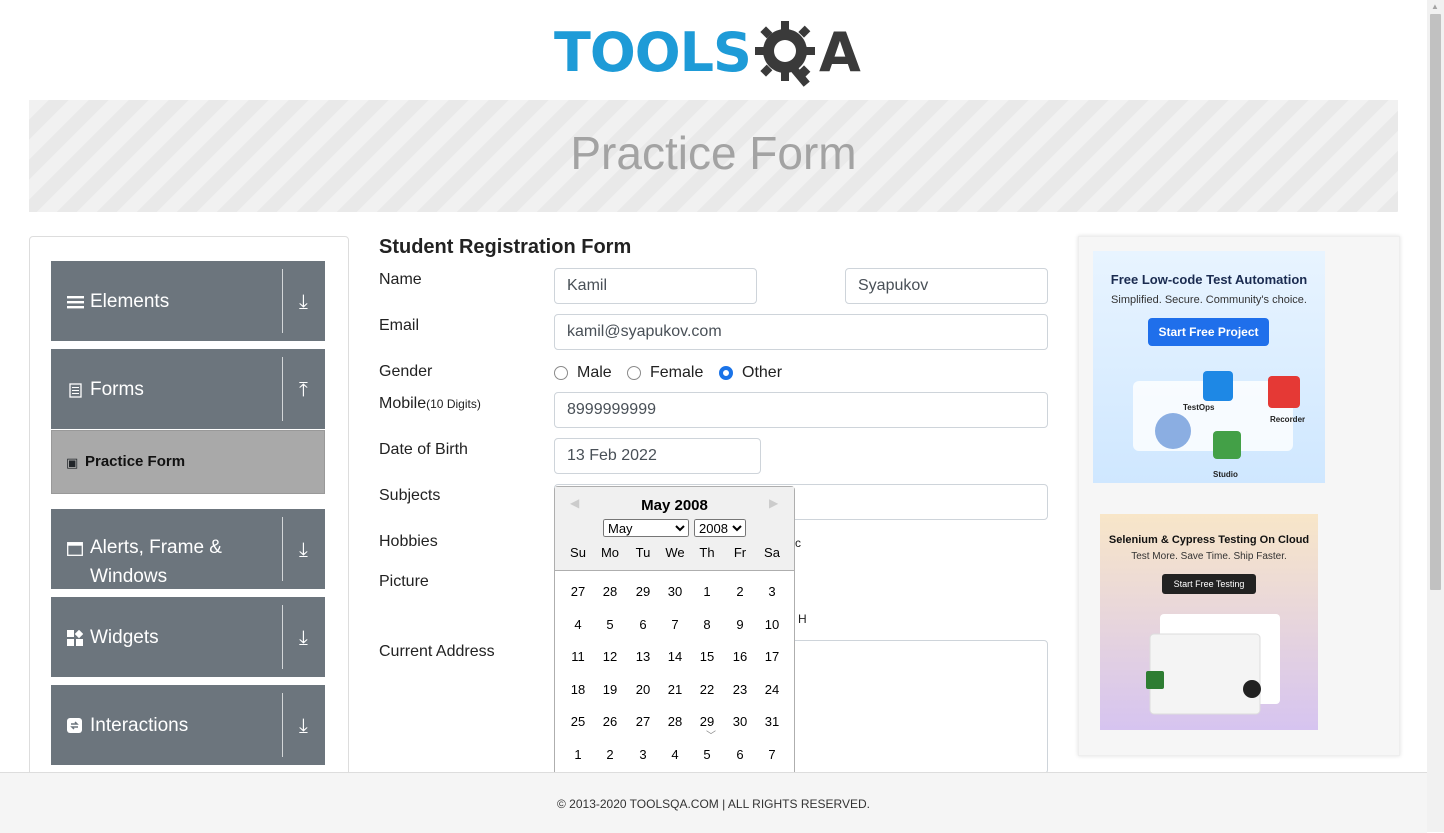  What do you see at coordinates (946, 286) in the screenshot?
I see `last-name-input: Syapukov` at bounding box center [946, 286].